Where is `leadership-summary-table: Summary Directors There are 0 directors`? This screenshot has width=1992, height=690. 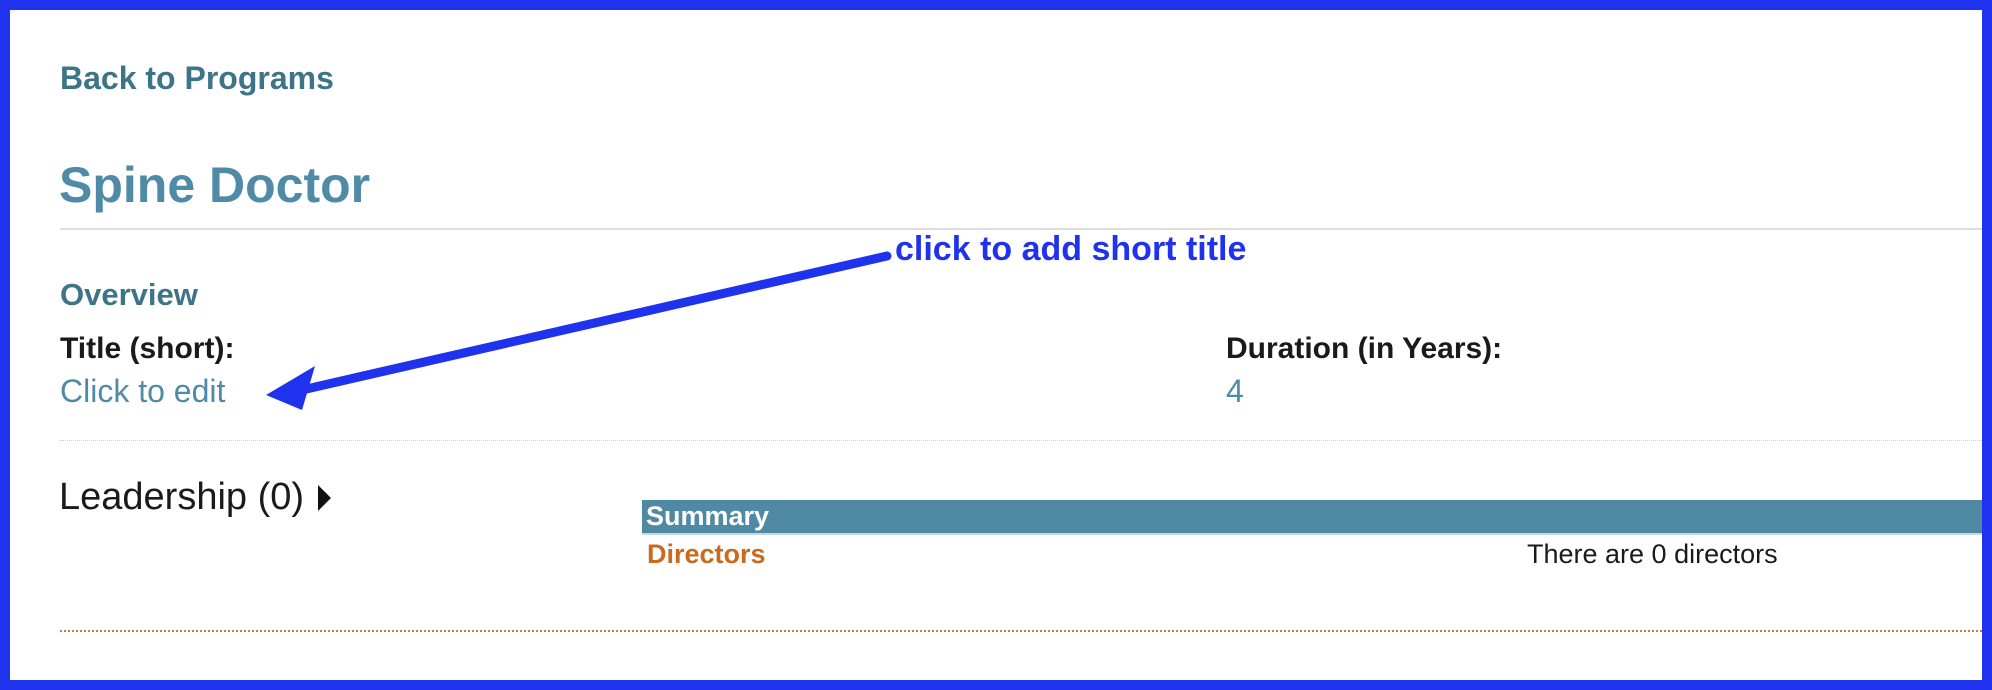 leadership-summary-table: Summary Directors There are 0 directors is located at coordinates (1312, 536).